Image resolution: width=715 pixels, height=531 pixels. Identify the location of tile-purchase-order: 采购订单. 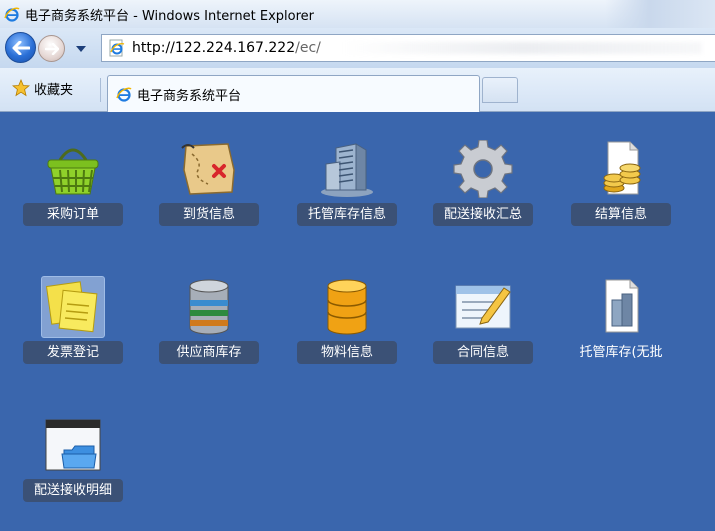
(73, 193).